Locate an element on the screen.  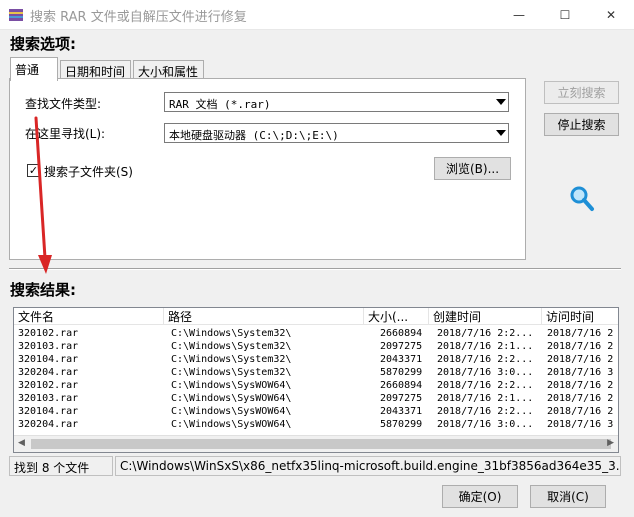
subfolder-label: 搜索子文件夹(S) is located at coordinates (88, 172).